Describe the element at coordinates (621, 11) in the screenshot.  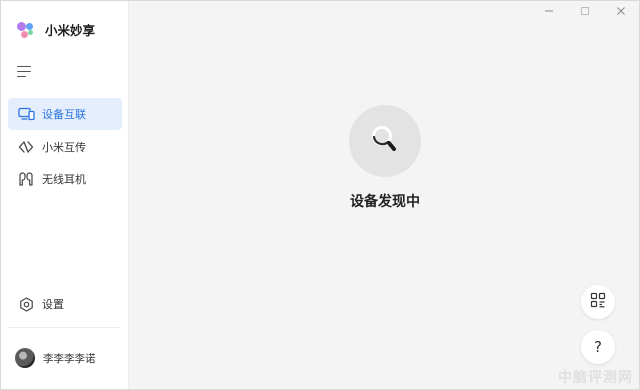
I see `close-icon` at that location.